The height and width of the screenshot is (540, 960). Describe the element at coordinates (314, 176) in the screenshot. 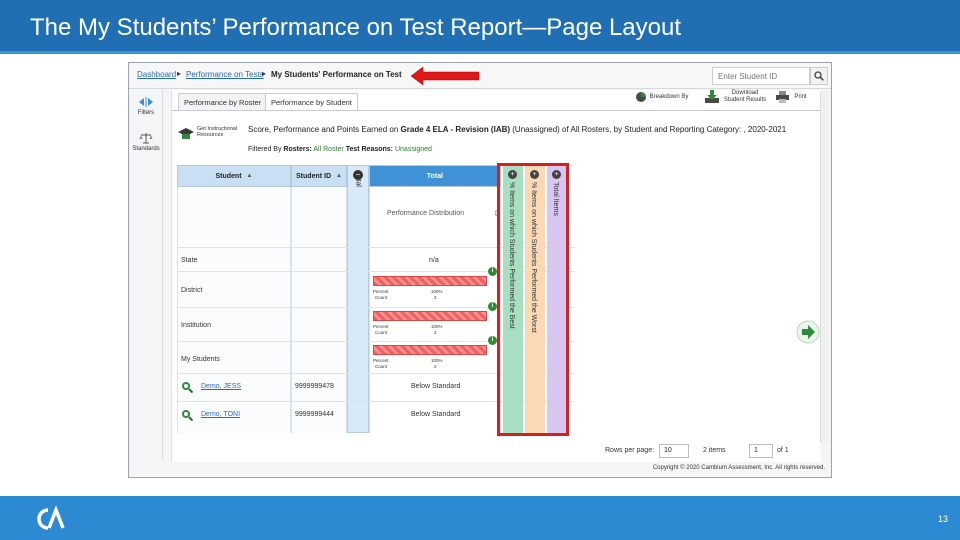

I see `student-id-header-label: Student ID` at that location.